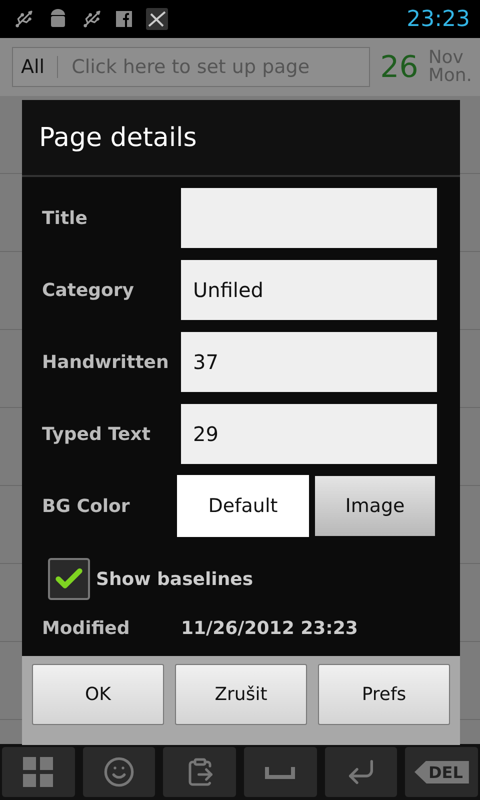 The height and width of the screenshot is (800, 480). I want to click on dialog-button: OK, so click(98, 694).